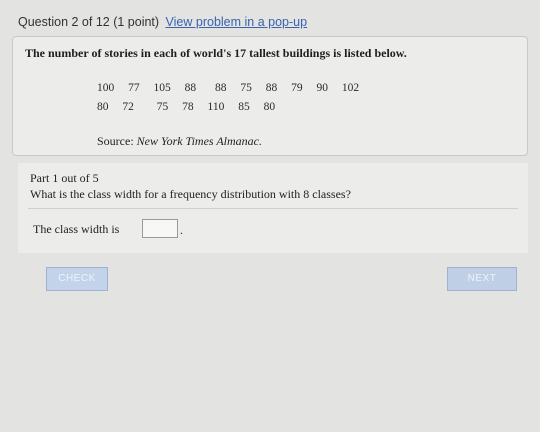 Image resolution: width=540 pixels, height=432 pixels. Describe the element at coordinates (128, 107) in the screenshot. I see `data-value: 72` at that location.